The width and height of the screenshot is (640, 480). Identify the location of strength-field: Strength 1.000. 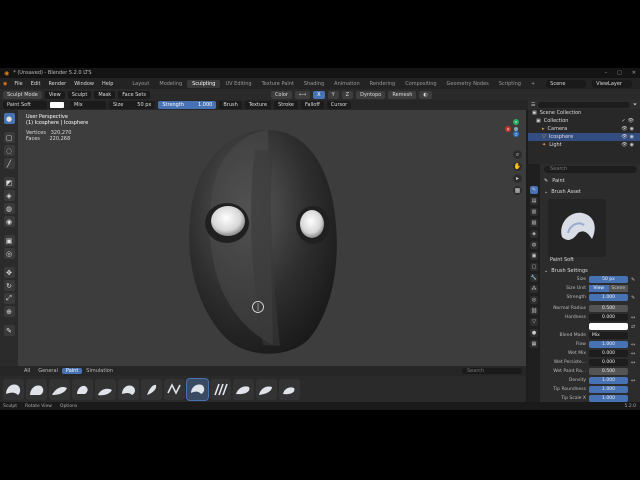
(187, 105).